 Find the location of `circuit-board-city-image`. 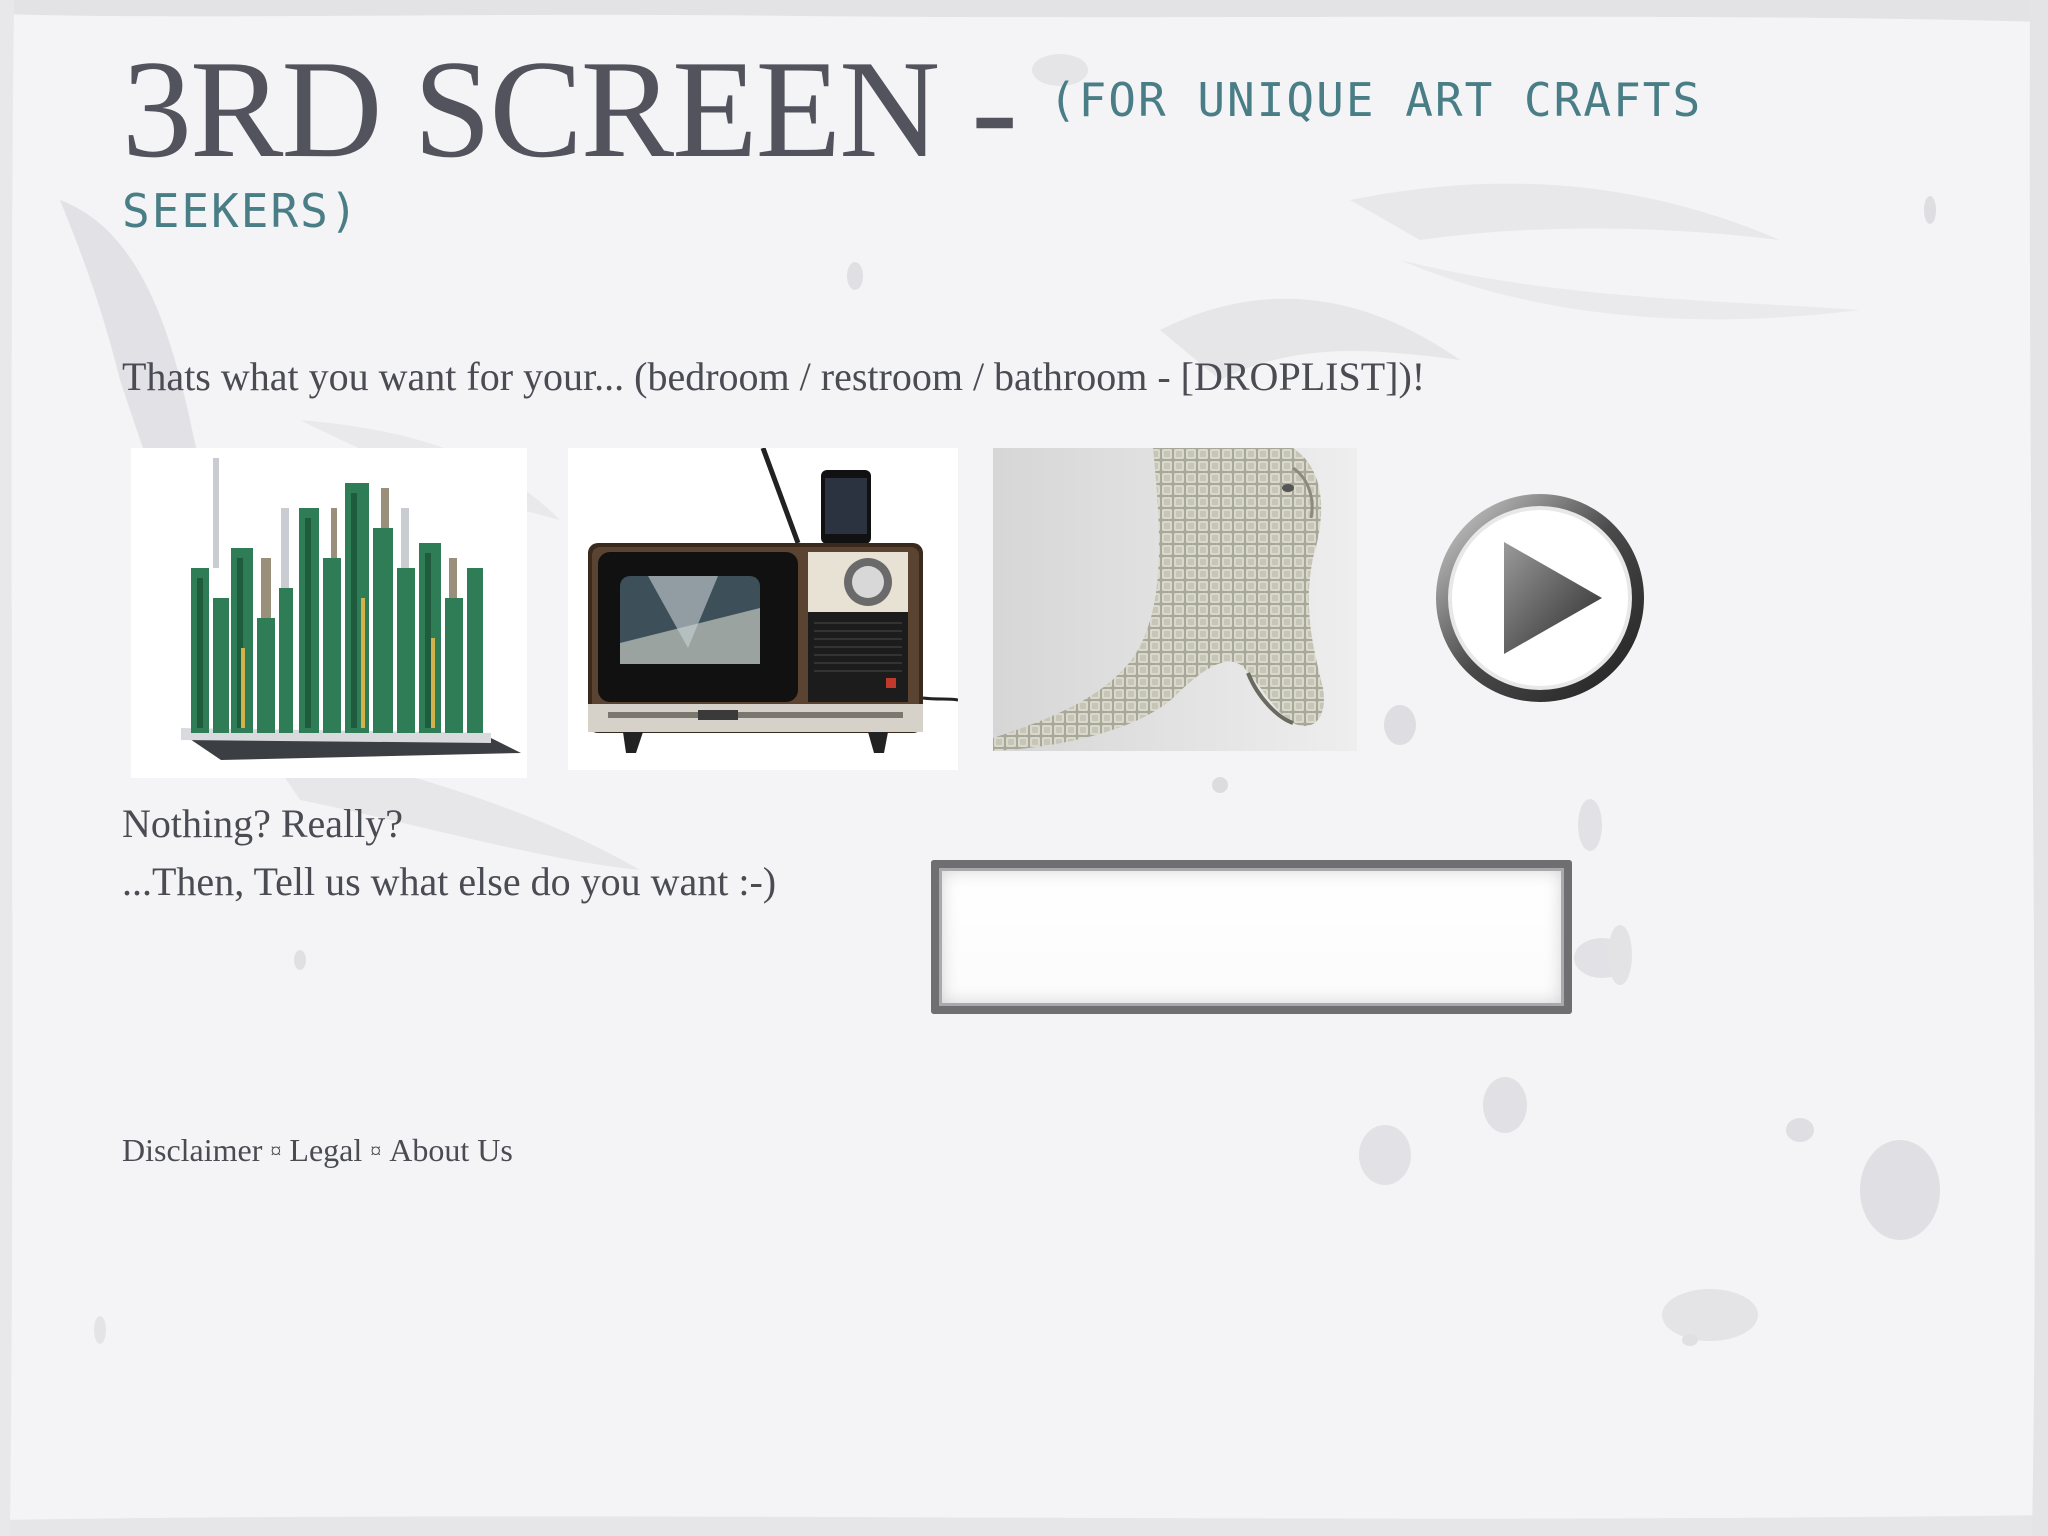

circuit-board-city-image is located at coordinates (329, 613).